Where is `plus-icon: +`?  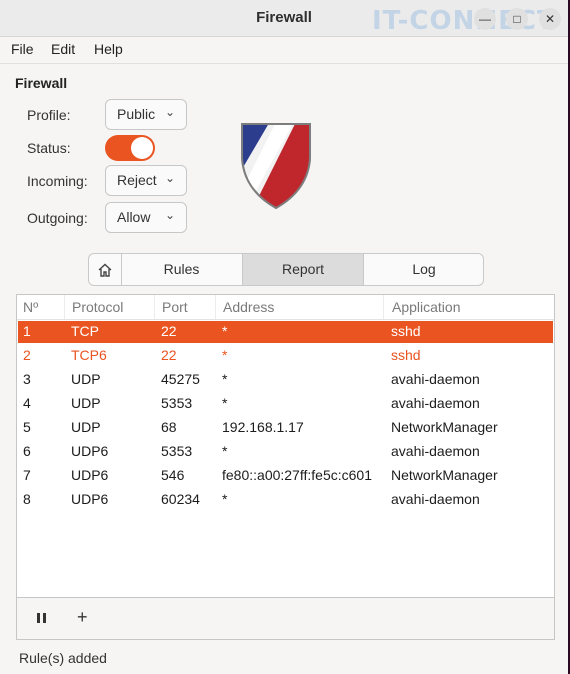
plus-icon: + is located at coordinates (82, 617).